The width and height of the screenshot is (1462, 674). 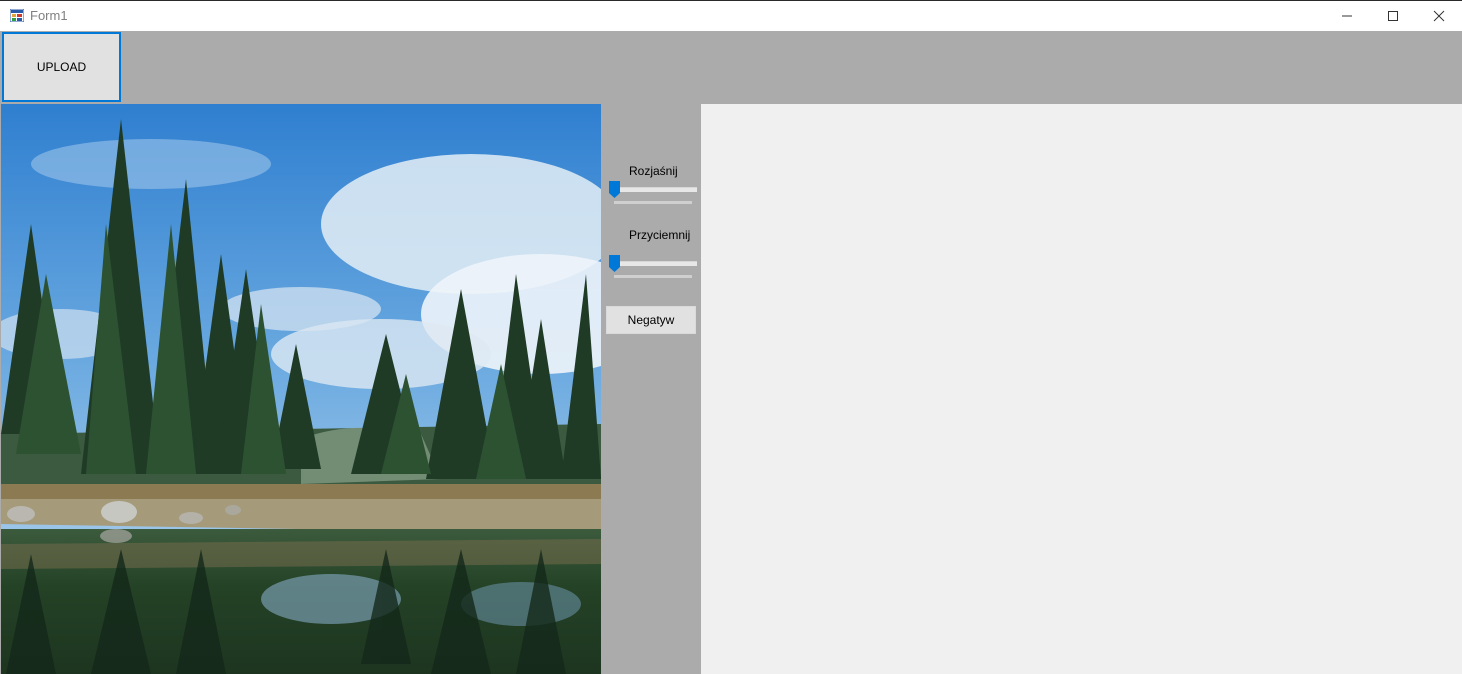 What do you see at coordinates (653, 171) in the screenshot?
I see `brighten-label: Rozjaśnij` at bounding box center [653, 171].